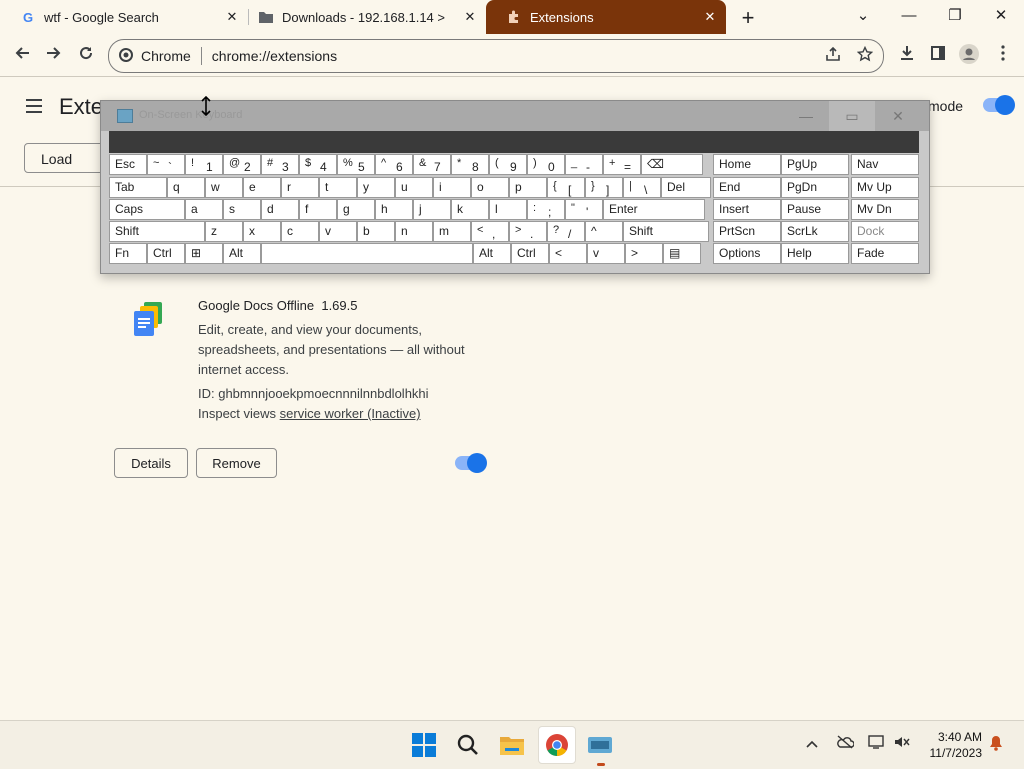 This screenshot has width=1024, height=769. Describe the element at coordinates (606, 17) in the screenshot. I see `tab-extensions: Extensions ✕` at that location.